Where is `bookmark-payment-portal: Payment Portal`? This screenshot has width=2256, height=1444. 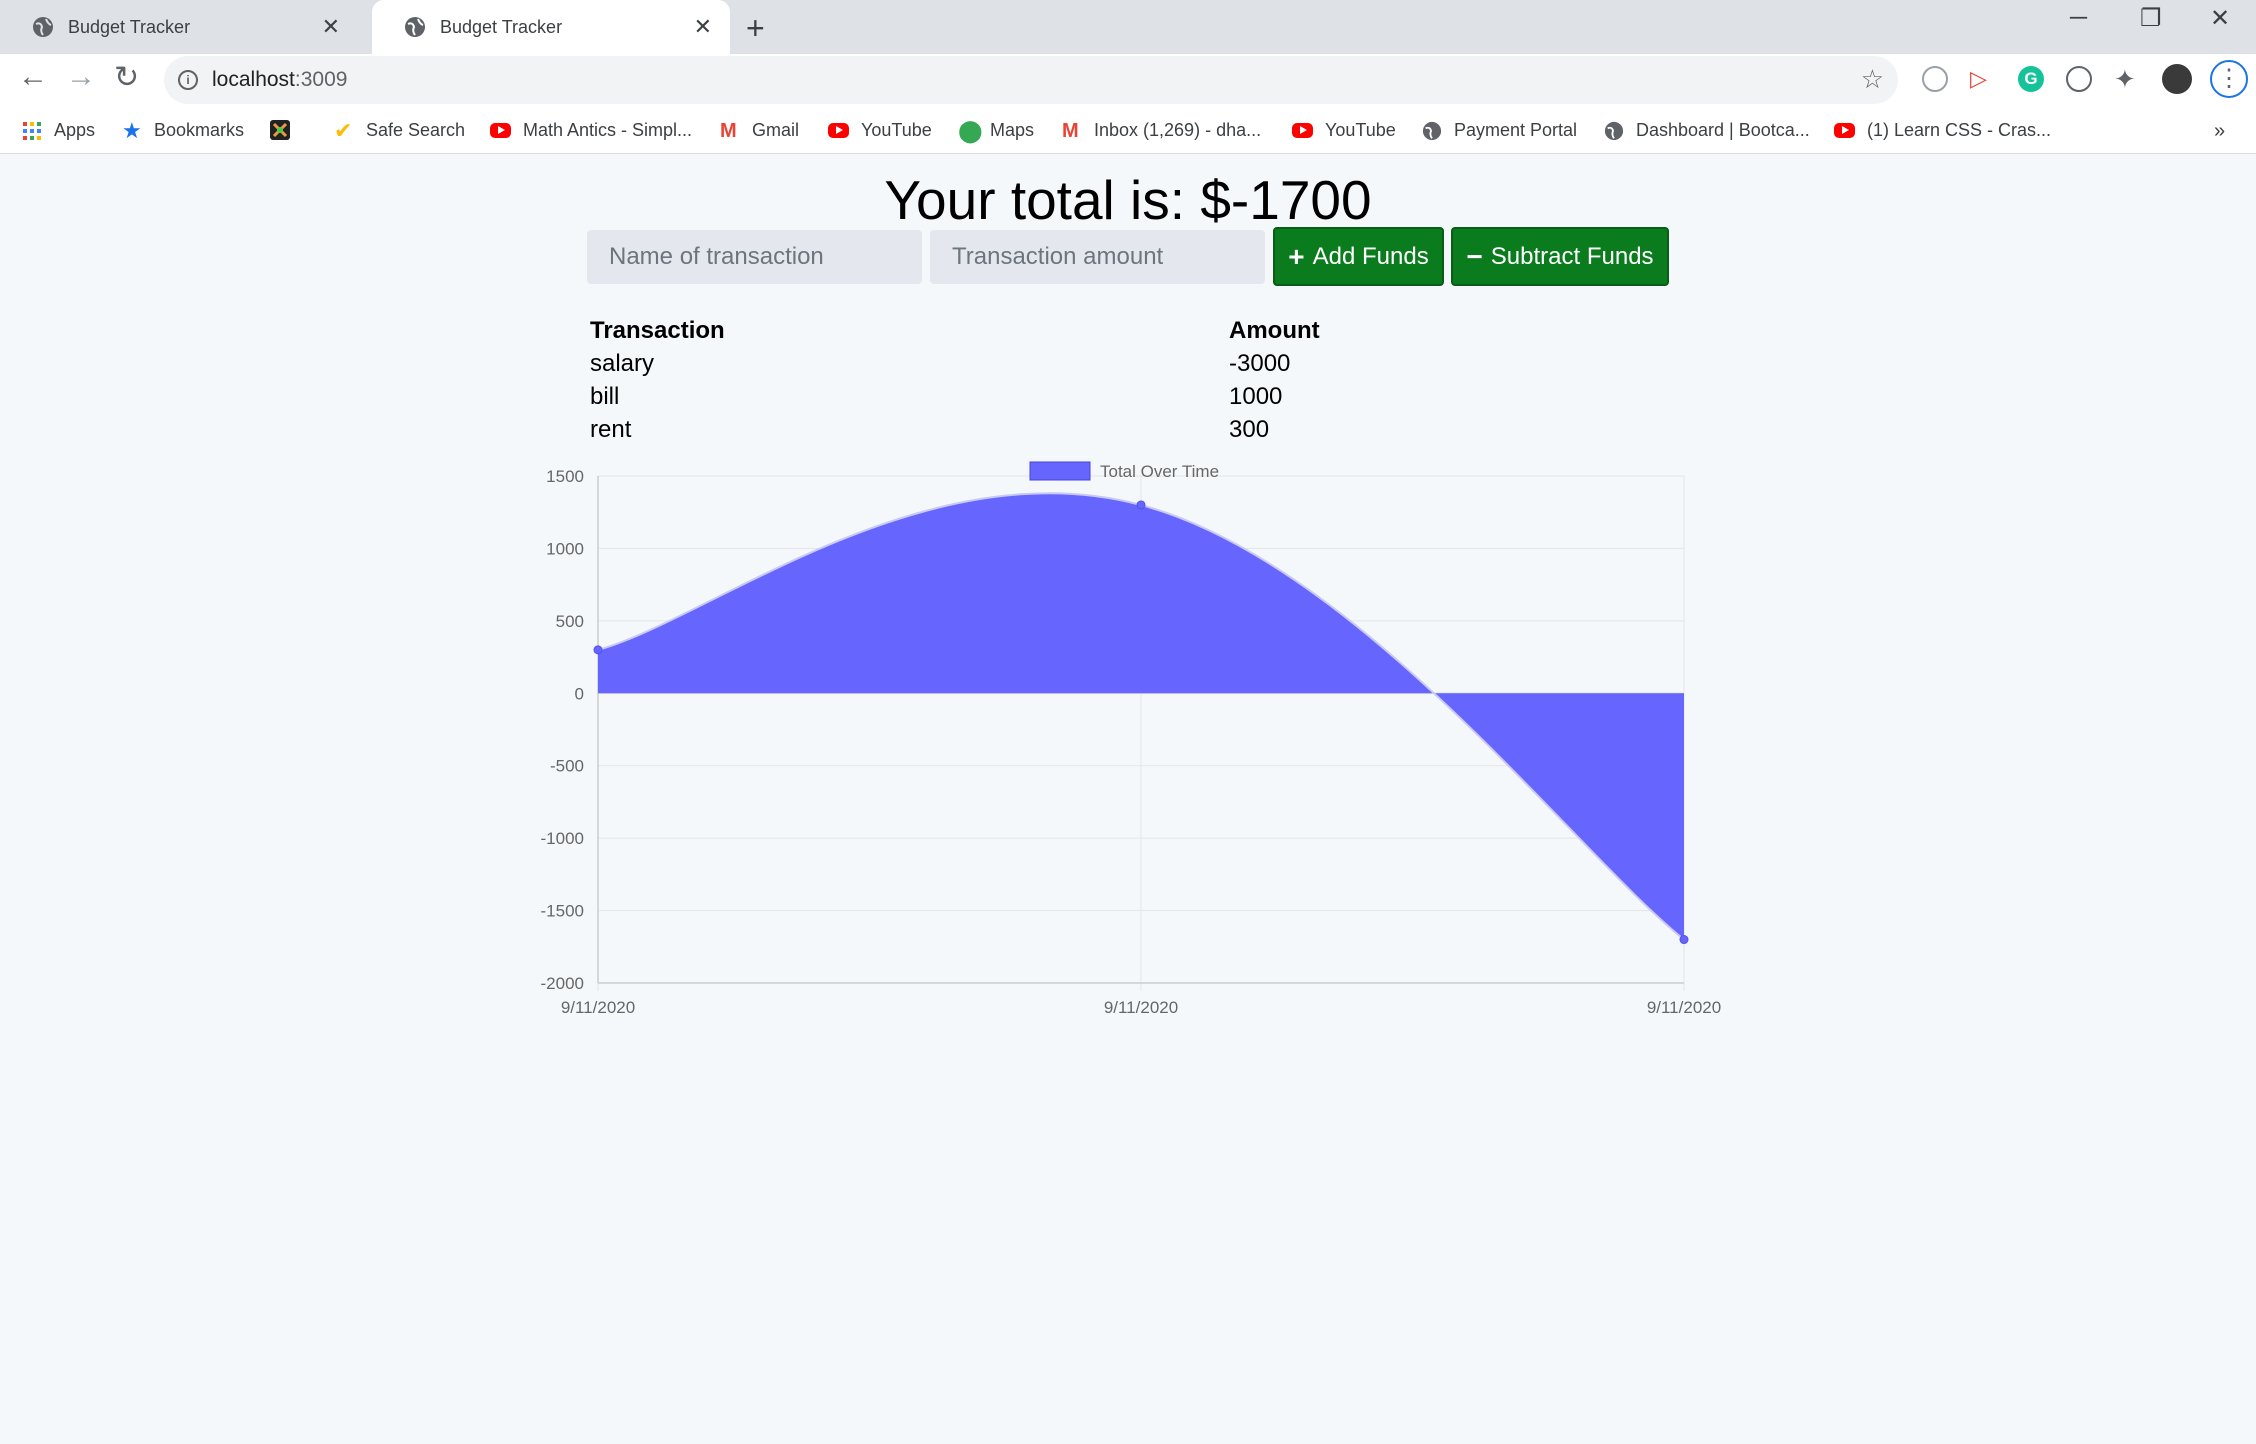 bookmark-payment-portal: Payment Portal is located at coordinates (1499, 130).